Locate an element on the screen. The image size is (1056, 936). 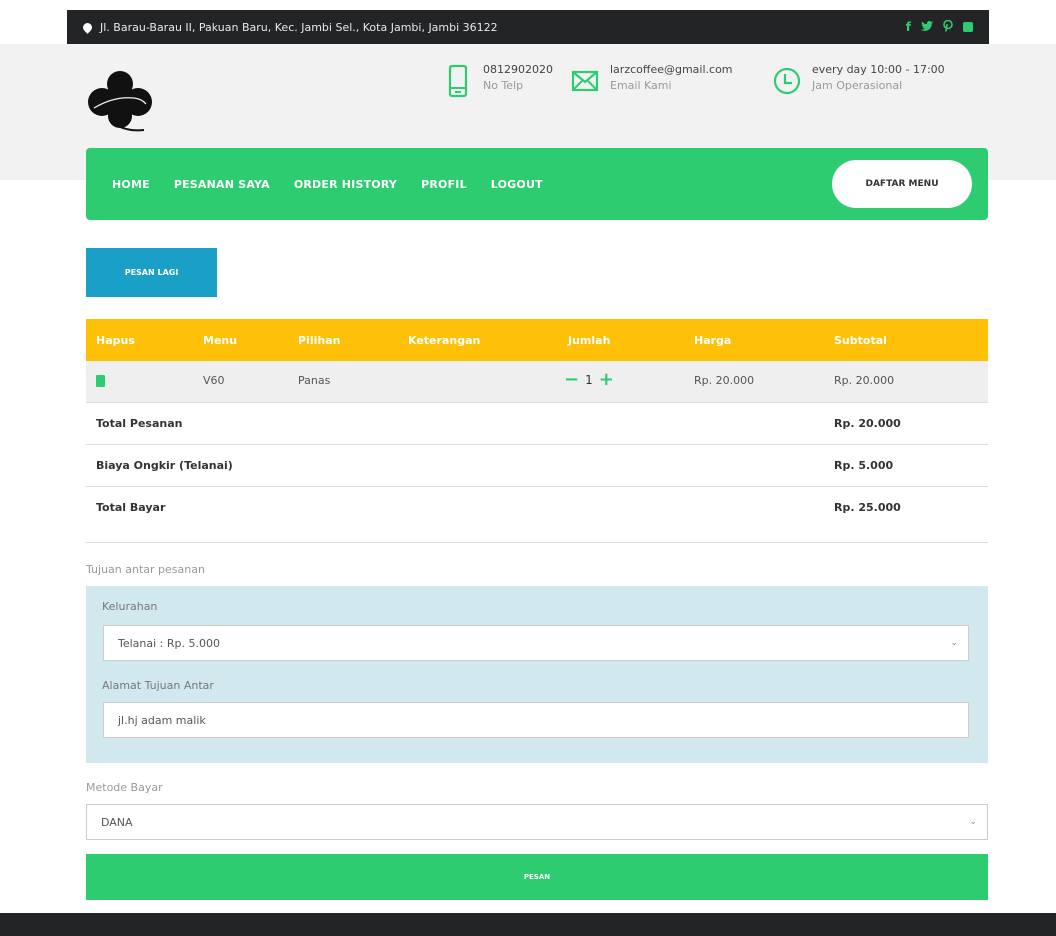
minus-icon: − is located at coordinates (571, 380).